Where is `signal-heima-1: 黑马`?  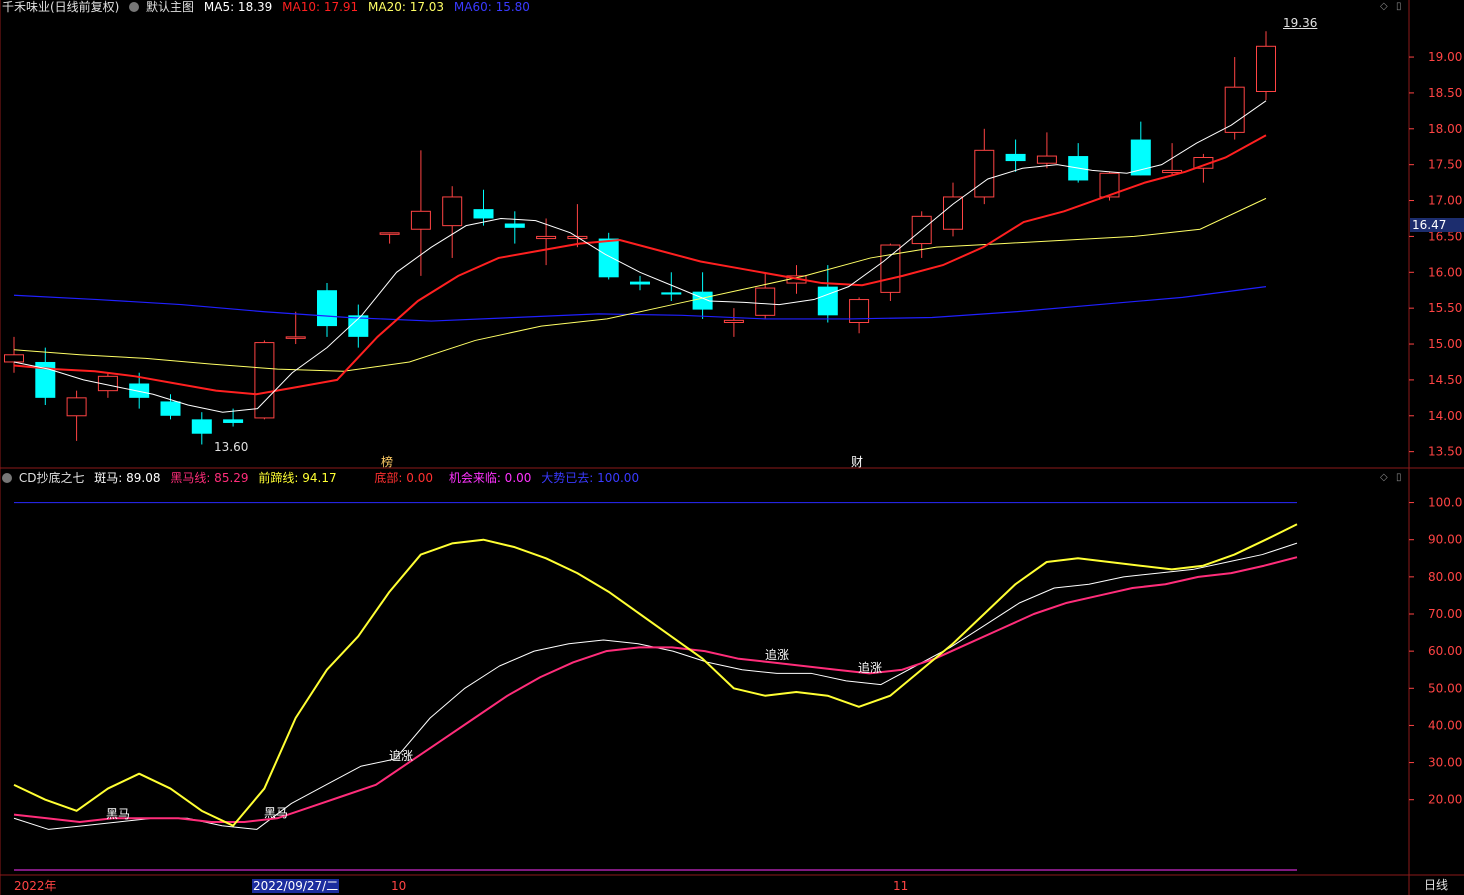 signal-heima-1: 黑马 is located at coordinates (118, 814).